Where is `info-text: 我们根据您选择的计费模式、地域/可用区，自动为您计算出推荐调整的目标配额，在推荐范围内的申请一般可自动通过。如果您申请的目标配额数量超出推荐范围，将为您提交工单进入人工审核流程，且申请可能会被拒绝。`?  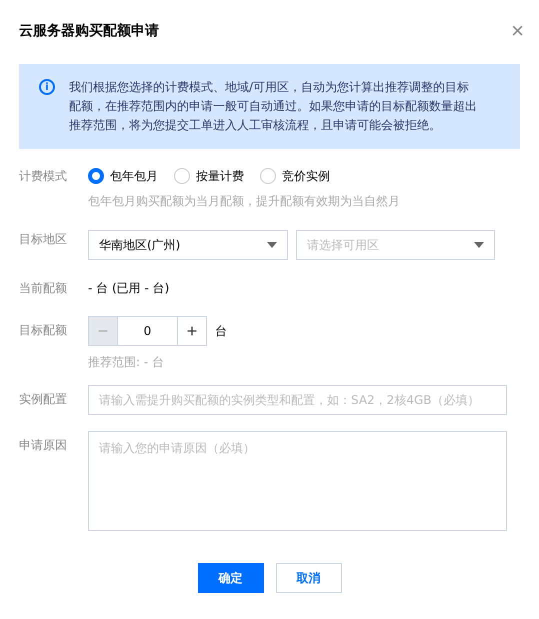 info-text: 我们根据您选择的计费模式、地域/可用区，自动为您计算出推荐调整的目标配额，在推荐范围内的申请一般可自动通过。如果您申请的目标配额数量超出推荐范围，将为您提交工单进入人工审核流程，且申请可能会被拒绝。 is located at coordinates (273, 106).